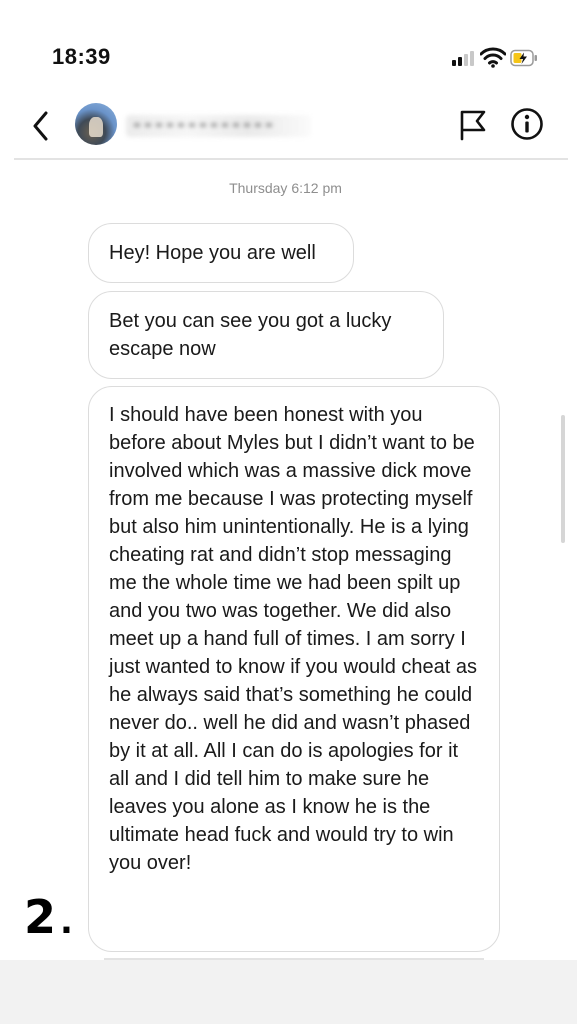  I want to click on chat-header, so click(288, 126).